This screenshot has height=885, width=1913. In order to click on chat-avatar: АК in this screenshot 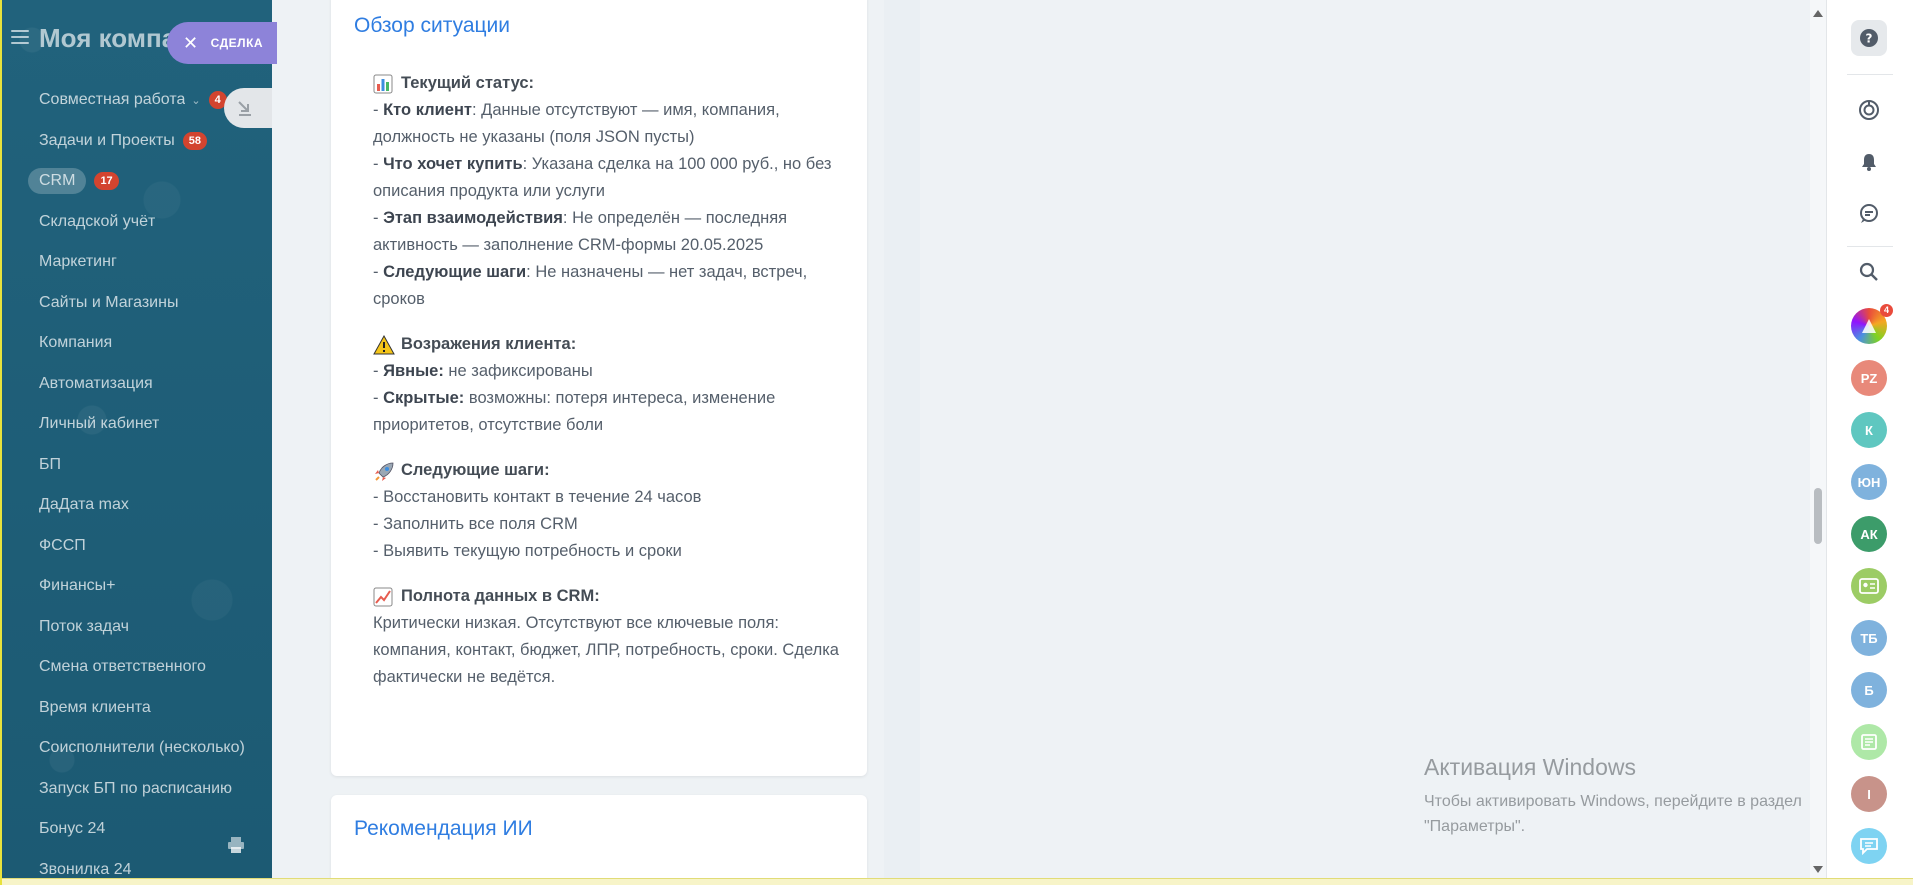, I will do `click(1869, 534)`.